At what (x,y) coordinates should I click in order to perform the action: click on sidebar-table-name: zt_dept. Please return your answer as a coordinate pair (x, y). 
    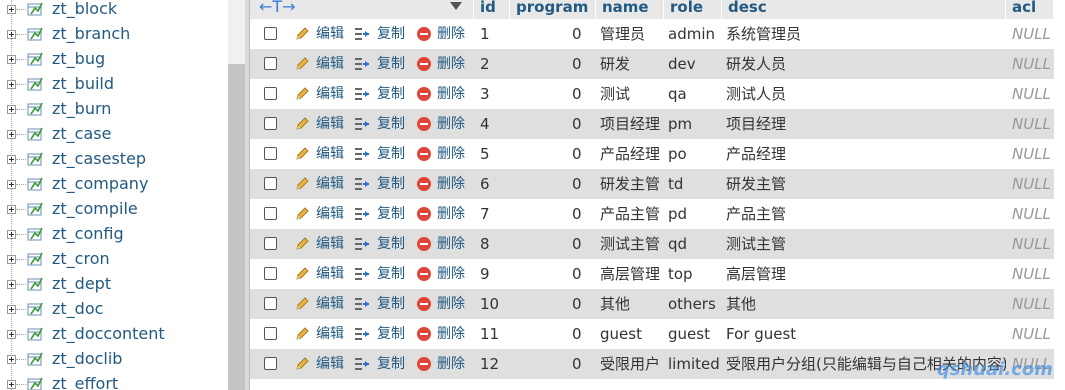
    Looking at the image, I should click on (81, 283).